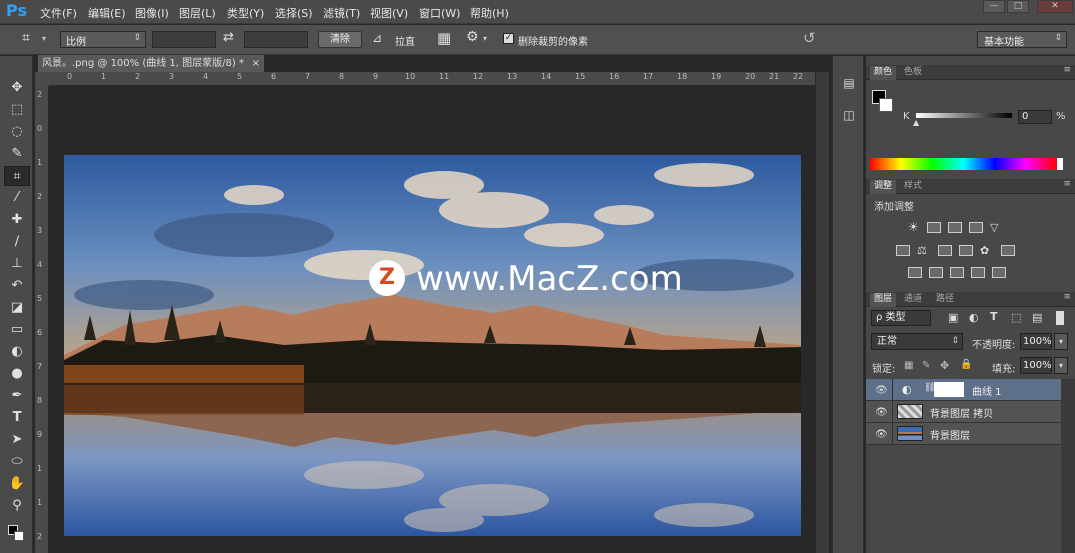 The width and height of the screenshot is (1075, 553). What do you see at coordinates (913, 187) in the screenshot?
I see `tab-styles: 样式` at bounding box center [913, 187].